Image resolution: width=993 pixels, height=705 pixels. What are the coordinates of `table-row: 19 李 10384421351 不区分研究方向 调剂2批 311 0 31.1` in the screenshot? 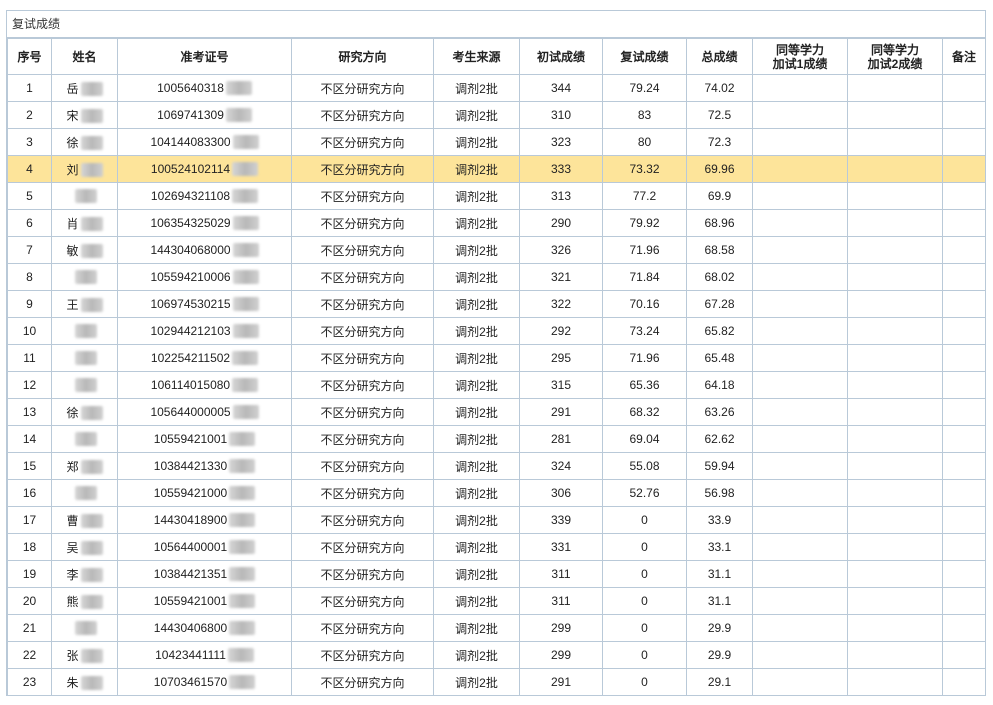 It's located at (496, 574).